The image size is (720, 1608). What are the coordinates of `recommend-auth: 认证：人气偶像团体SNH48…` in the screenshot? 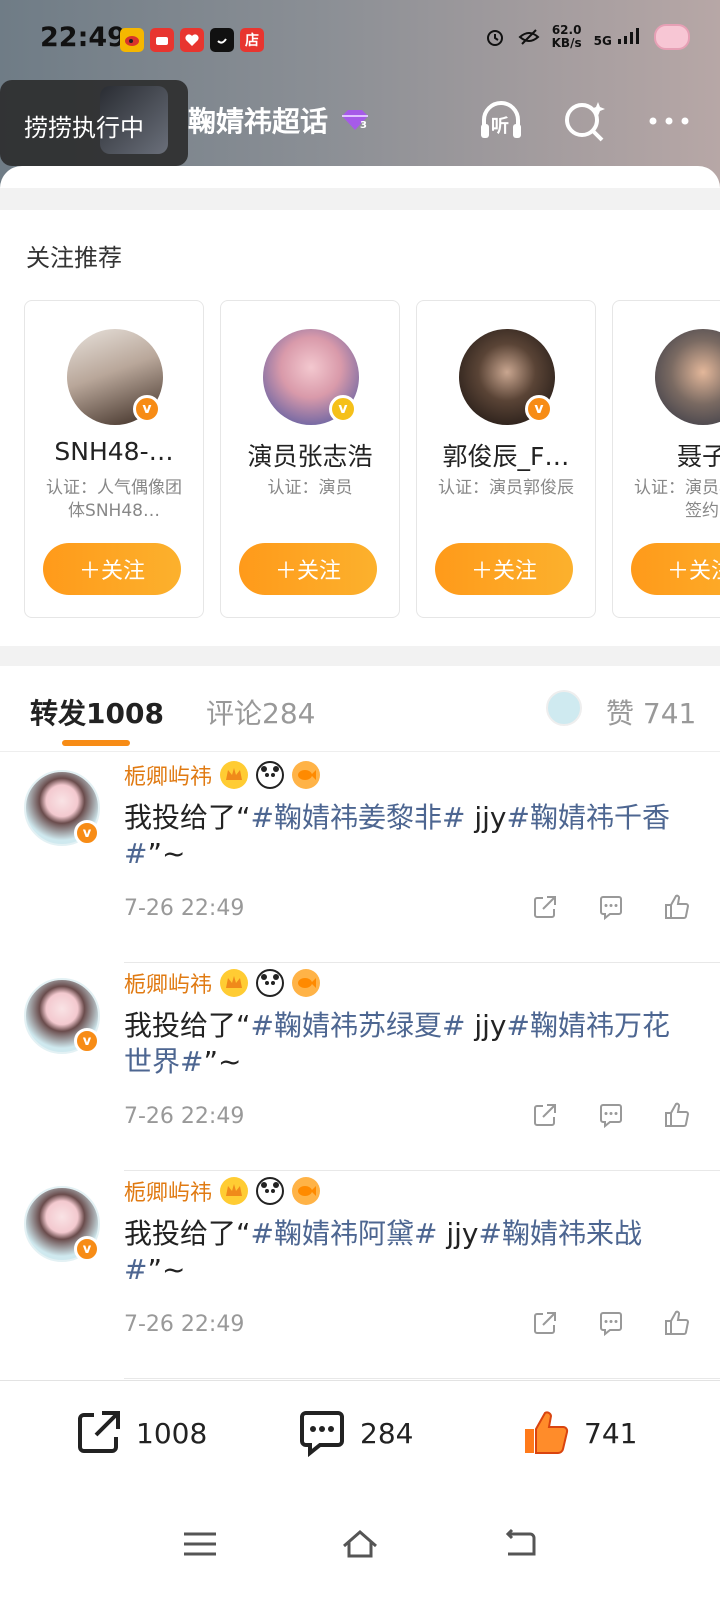 It's located at (114, 499).